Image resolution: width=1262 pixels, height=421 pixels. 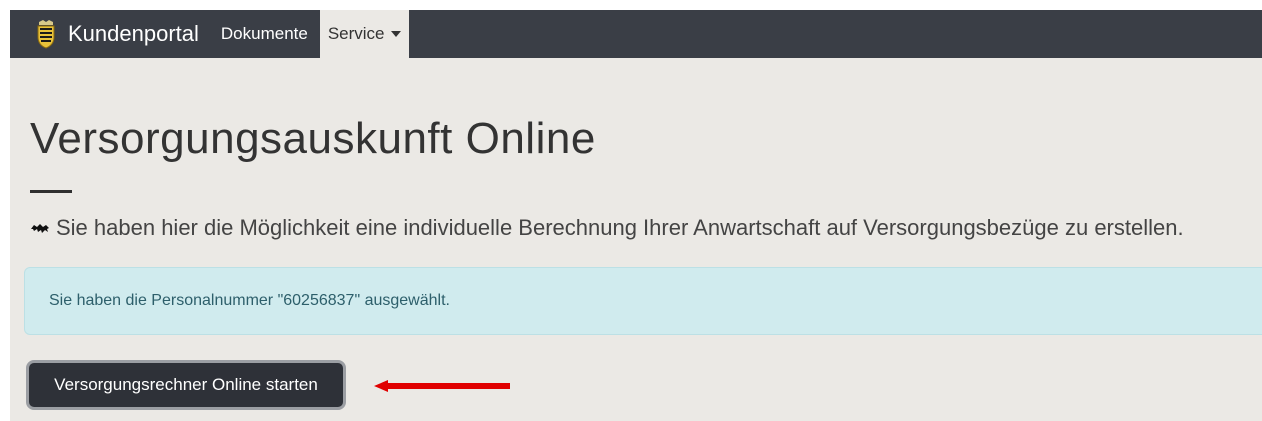 What do you see at coordinates (356, 33) in the screenshot?
I see `nav-item-service-label: Service` at bounding box center [356, 33].